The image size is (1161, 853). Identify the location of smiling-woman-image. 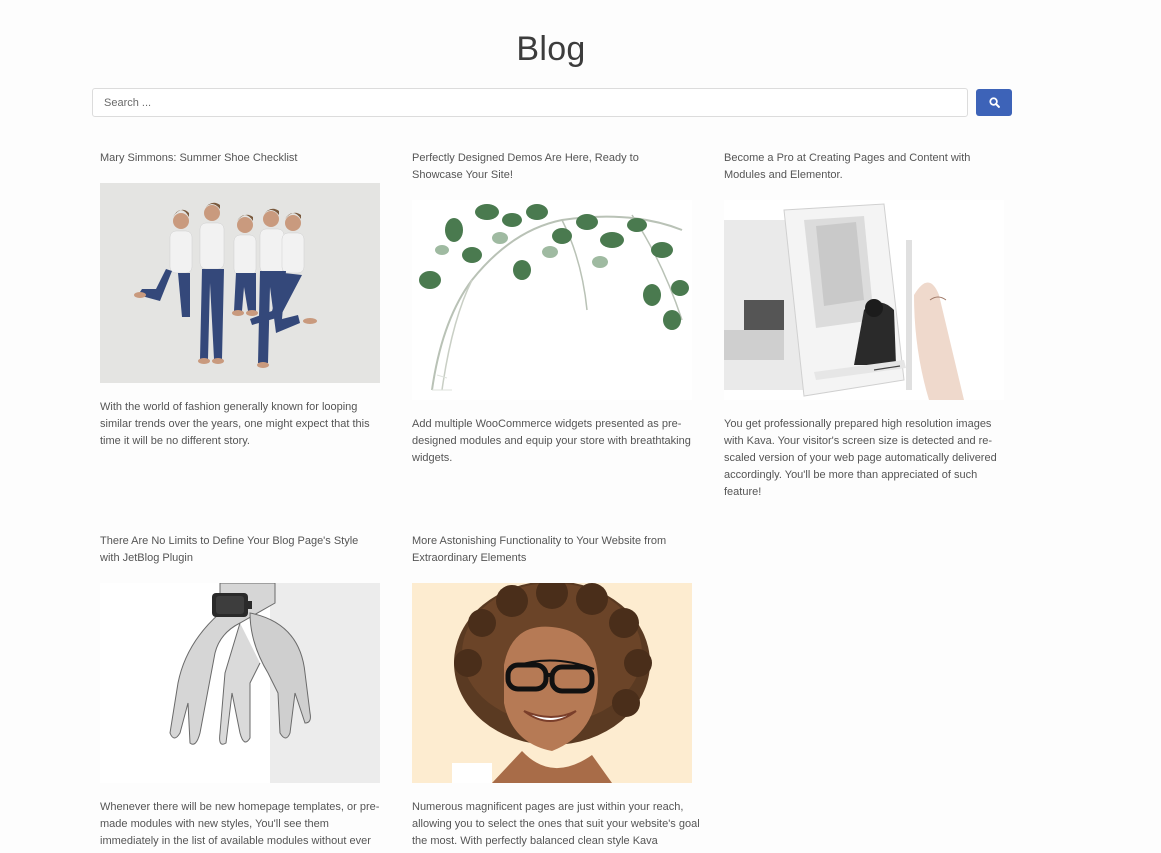
(552, 683).